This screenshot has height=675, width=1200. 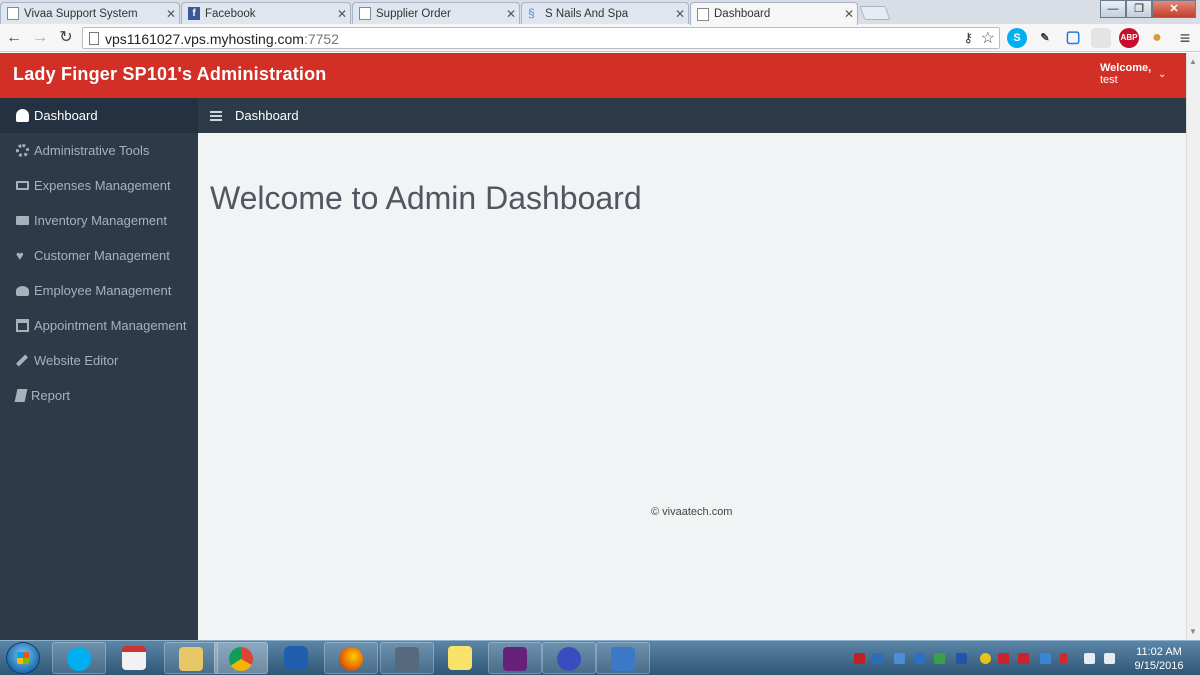 I want to click on blue-shield-app-icon, so click(x=297, y=658).